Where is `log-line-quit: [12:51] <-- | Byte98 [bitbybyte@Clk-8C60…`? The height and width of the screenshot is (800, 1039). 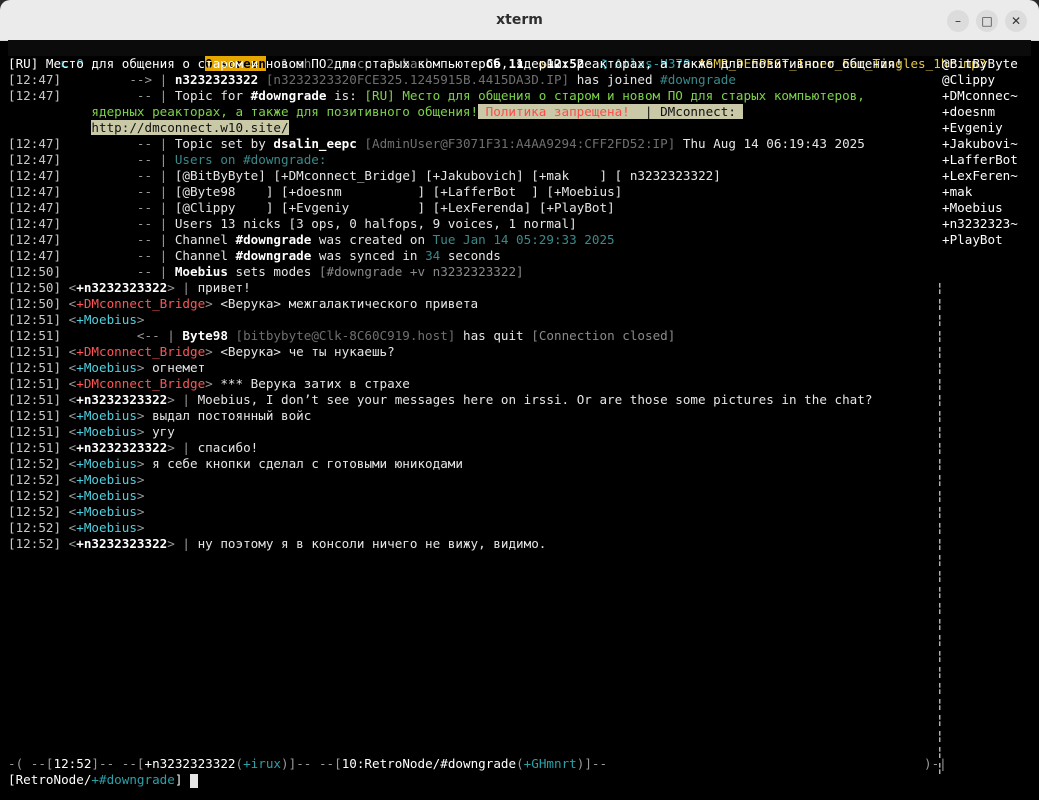 log-line-quit: [12:51] <-- | Byte98 [bitbybyte@Clk-8C60… is located at coordinates (342, 335).